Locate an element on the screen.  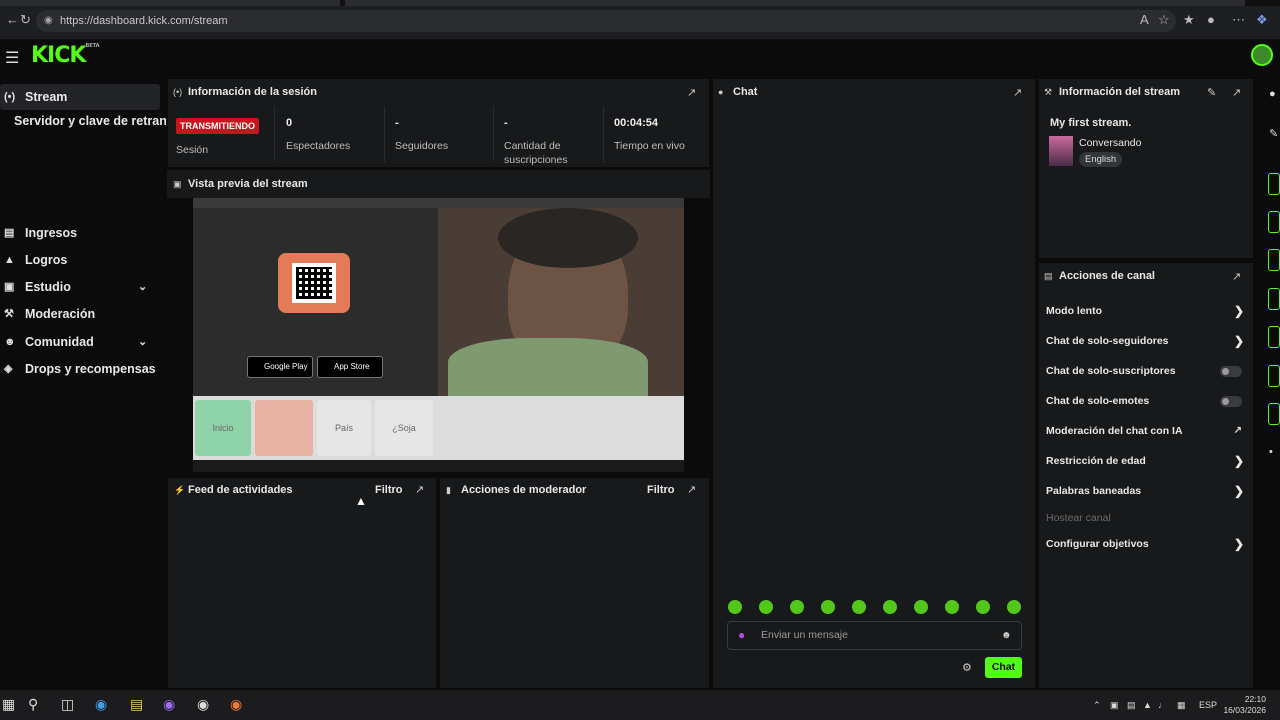
address-bar: ◉ https://dashboard.kick.com/stream is located at coordinates (606, 21).